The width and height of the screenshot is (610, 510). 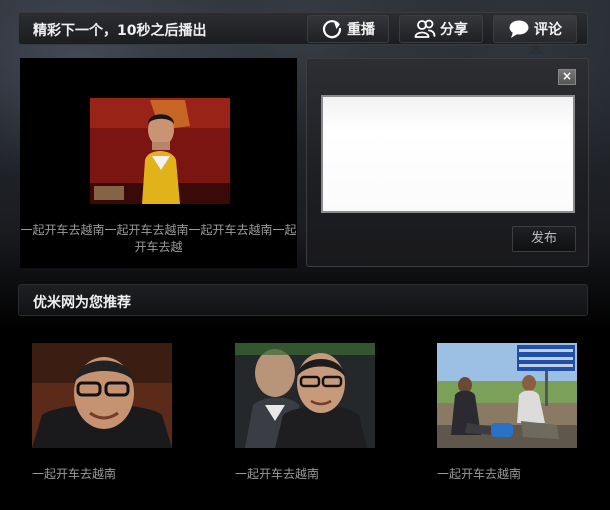 I want to click on next-video-caption: 一起开车去越南一起开车去越南一起开车去越南一起开车去越, so click(x=158, y=238).